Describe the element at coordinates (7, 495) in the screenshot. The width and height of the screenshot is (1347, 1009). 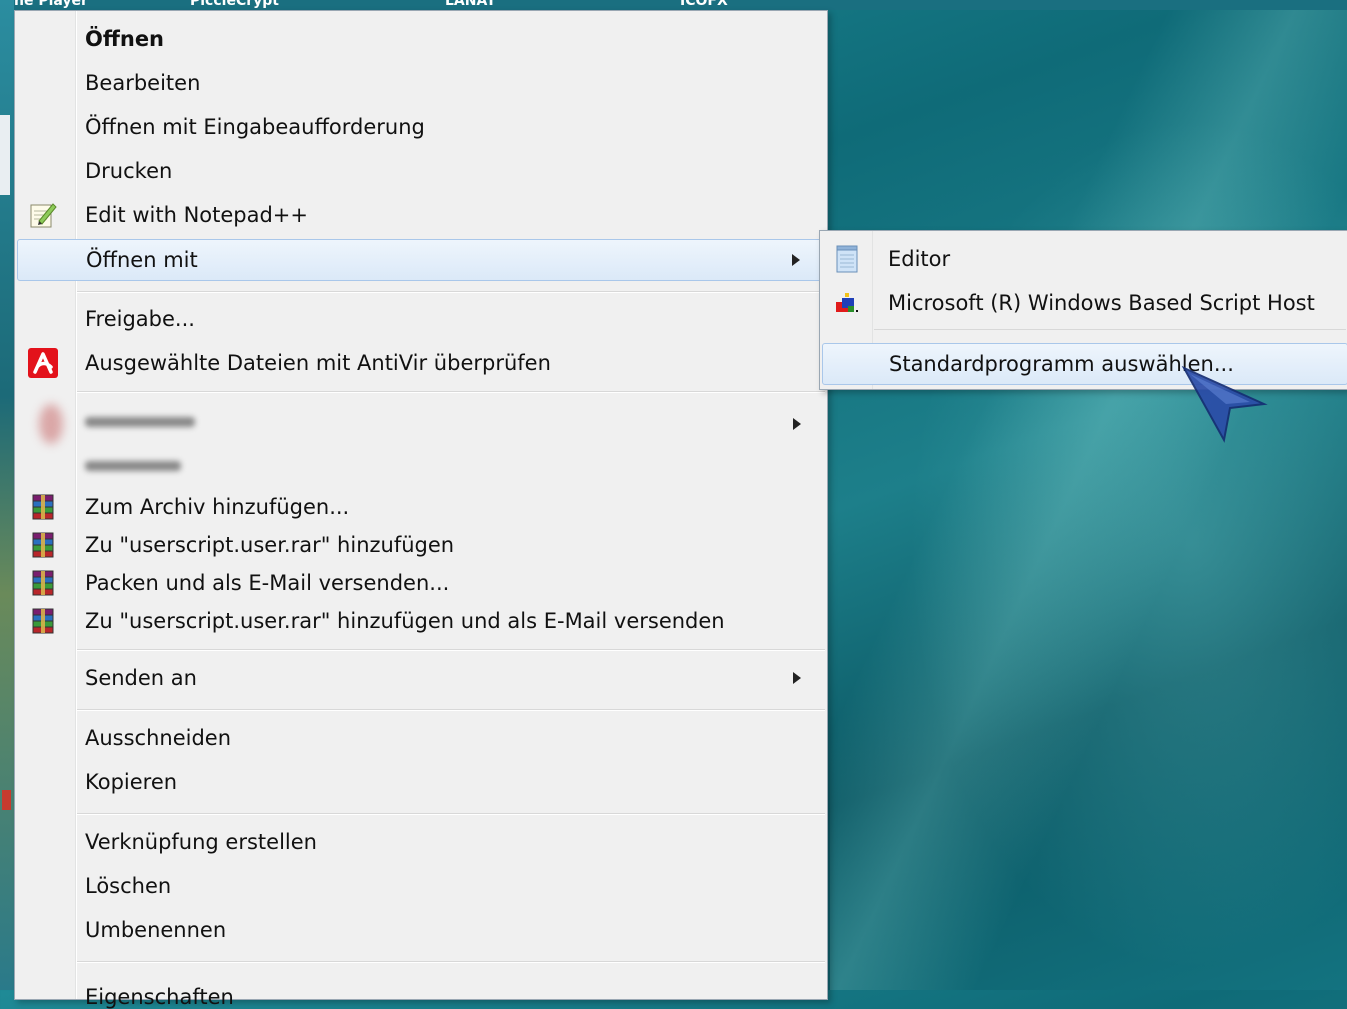
I see `background-window-edge` at that location.